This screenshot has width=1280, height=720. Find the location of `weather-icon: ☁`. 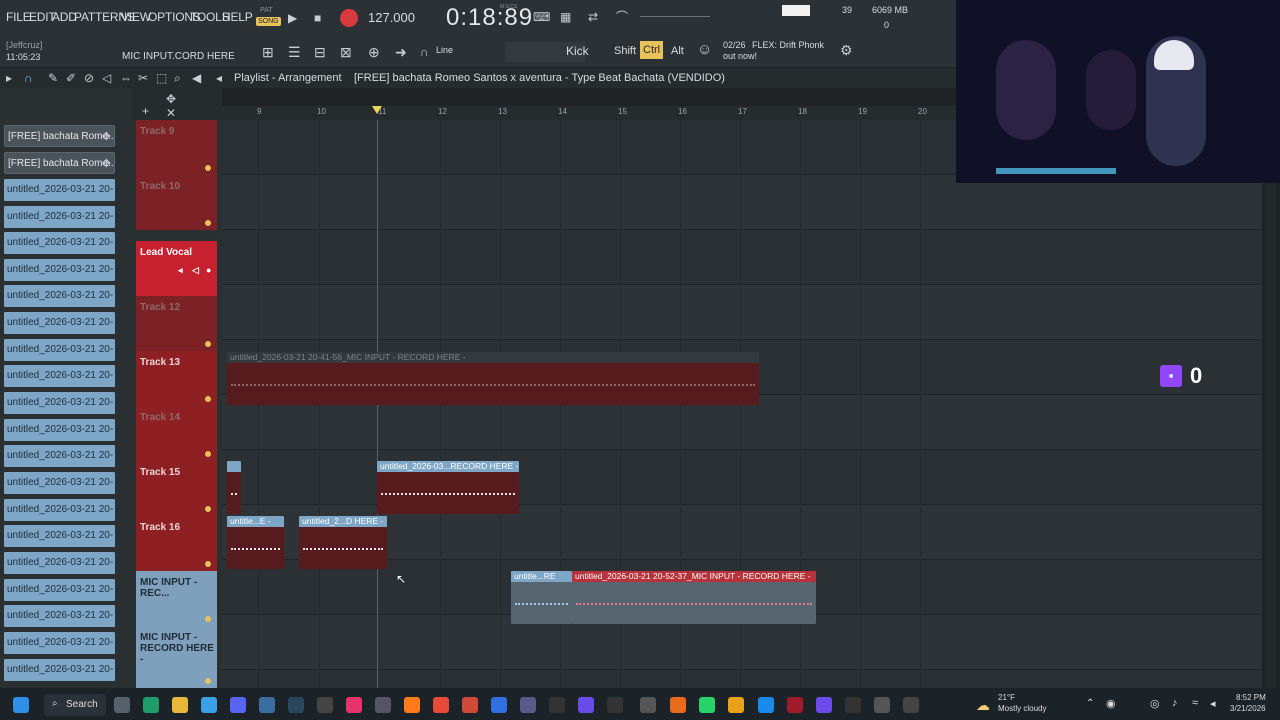

weather-icon: ☁ is located at coordinates (983, 705).